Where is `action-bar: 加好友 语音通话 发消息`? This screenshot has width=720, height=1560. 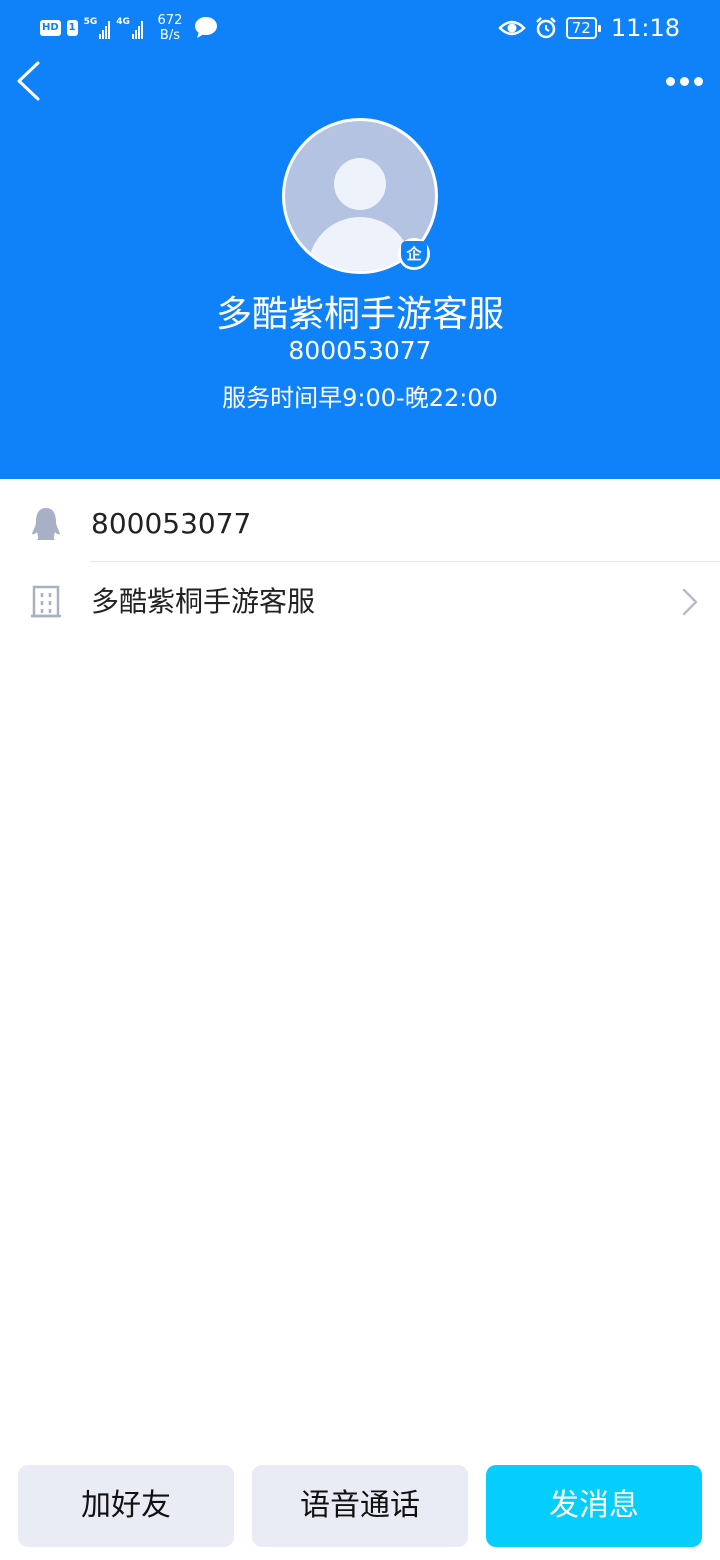 action-bar: 加好友 语音通话 发消息 is located at coordinates (360, 1507).